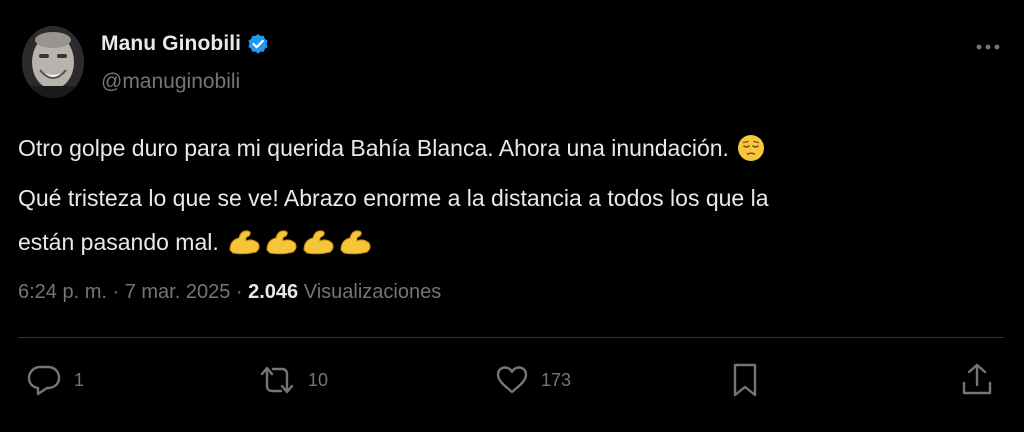  What do you see at coordinates (277, 380) in the screenshot?
I see `repost-icon` at bounding box center [277, 380].